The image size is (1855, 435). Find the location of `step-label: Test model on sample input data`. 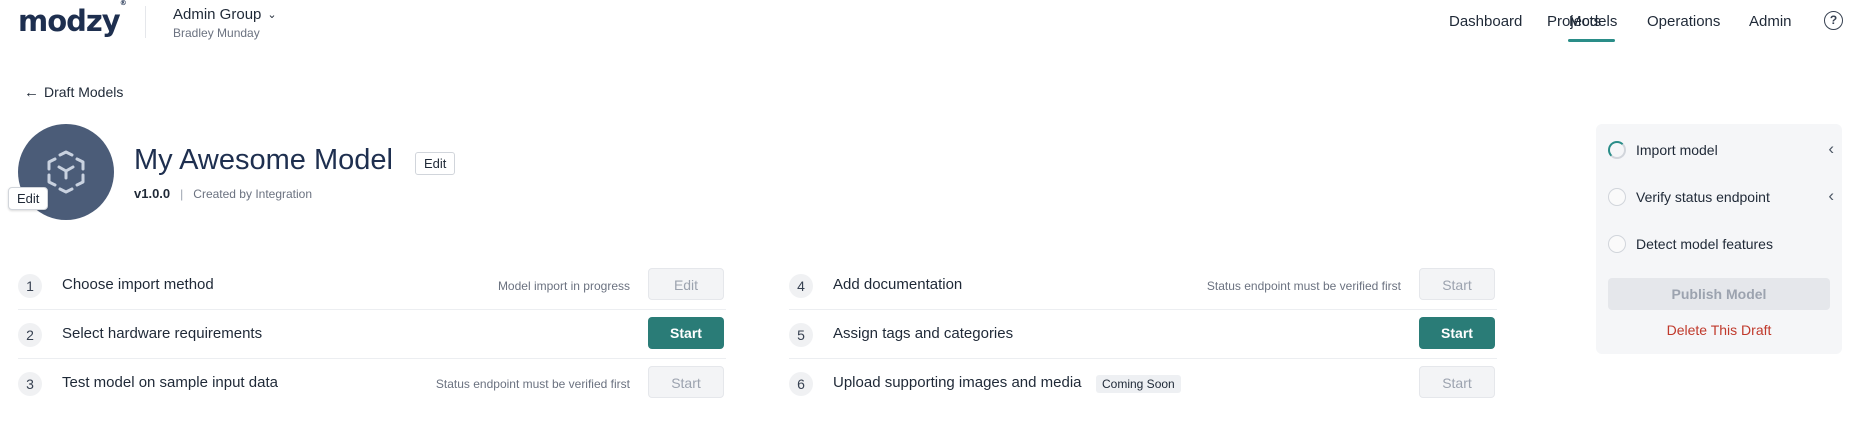

step-label: Test model on sample input data is located at coordinates (170, 382).